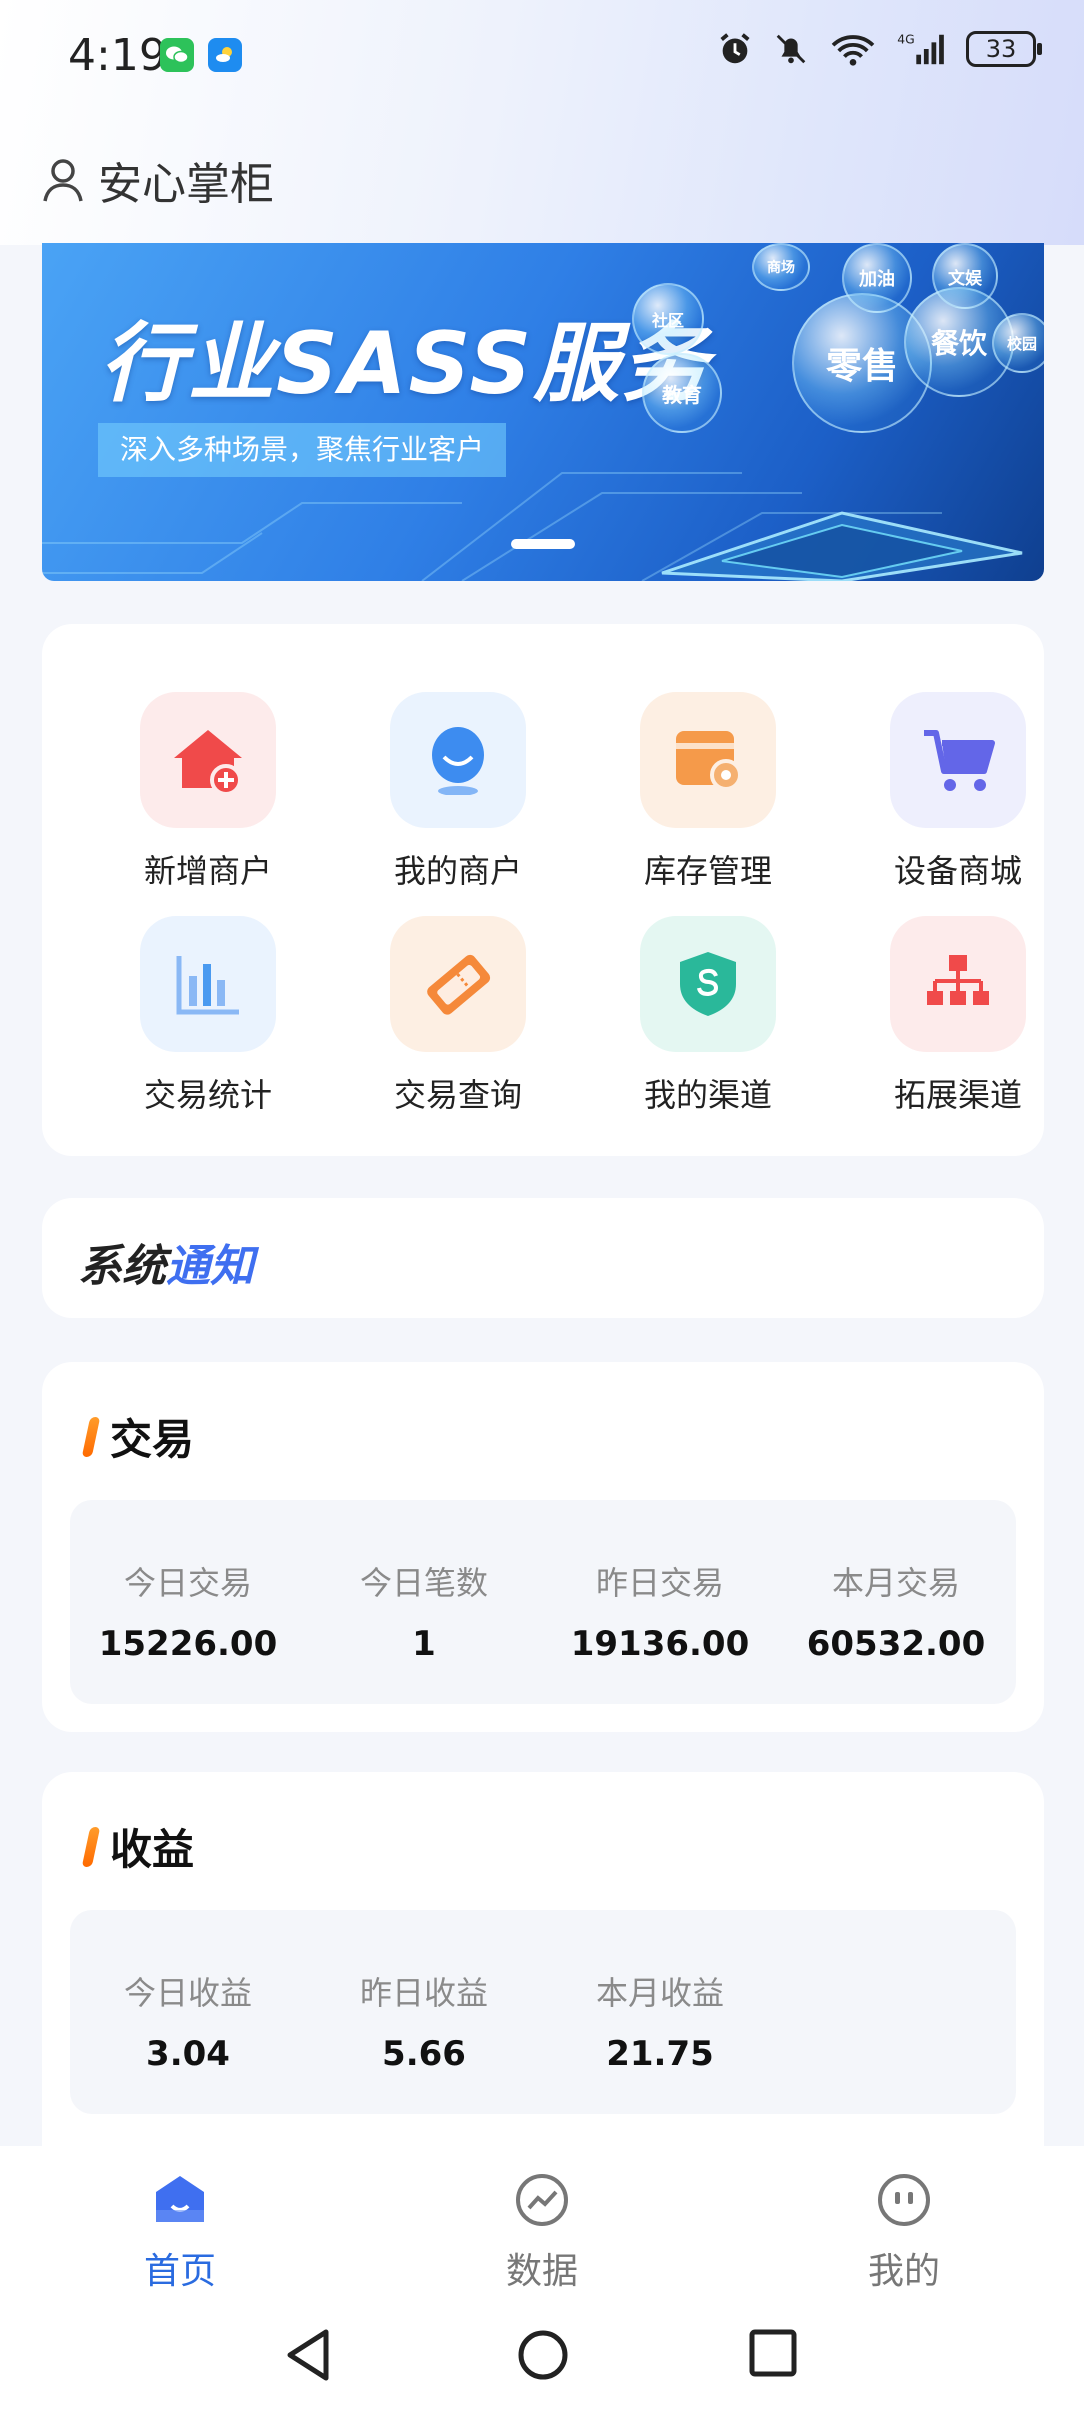 This screenshot has width=1084, height=2412. What do you see at coordinates (188, 1644) in the screenshot?
I see `stat-value: 15226.00` at bounding box center [188, 1644].